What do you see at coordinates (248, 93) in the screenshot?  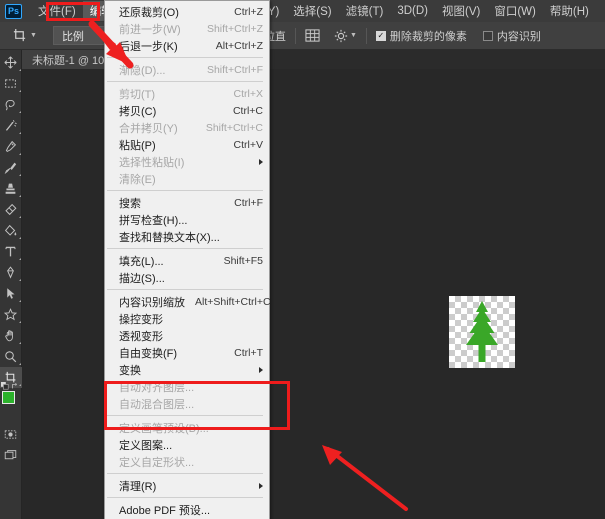 I see `menu-item-shortcut: Ctrl+X` at bounding box center [248, 93].